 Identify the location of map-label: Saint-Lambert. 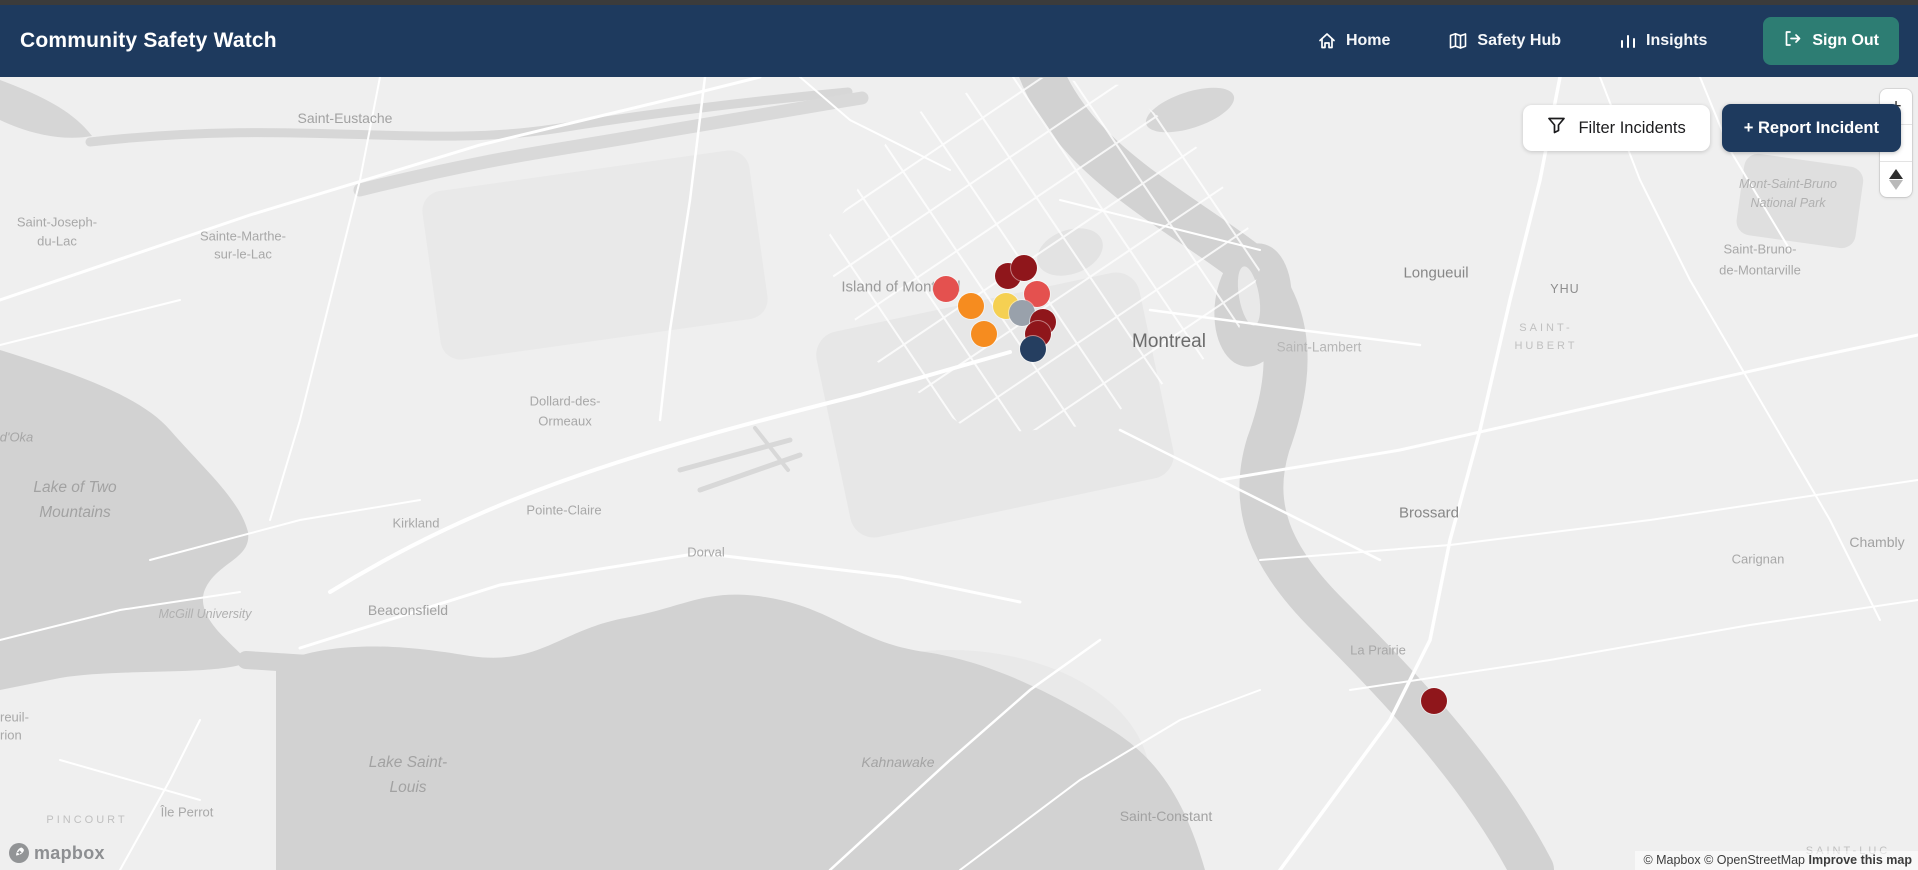
(1319, 347).